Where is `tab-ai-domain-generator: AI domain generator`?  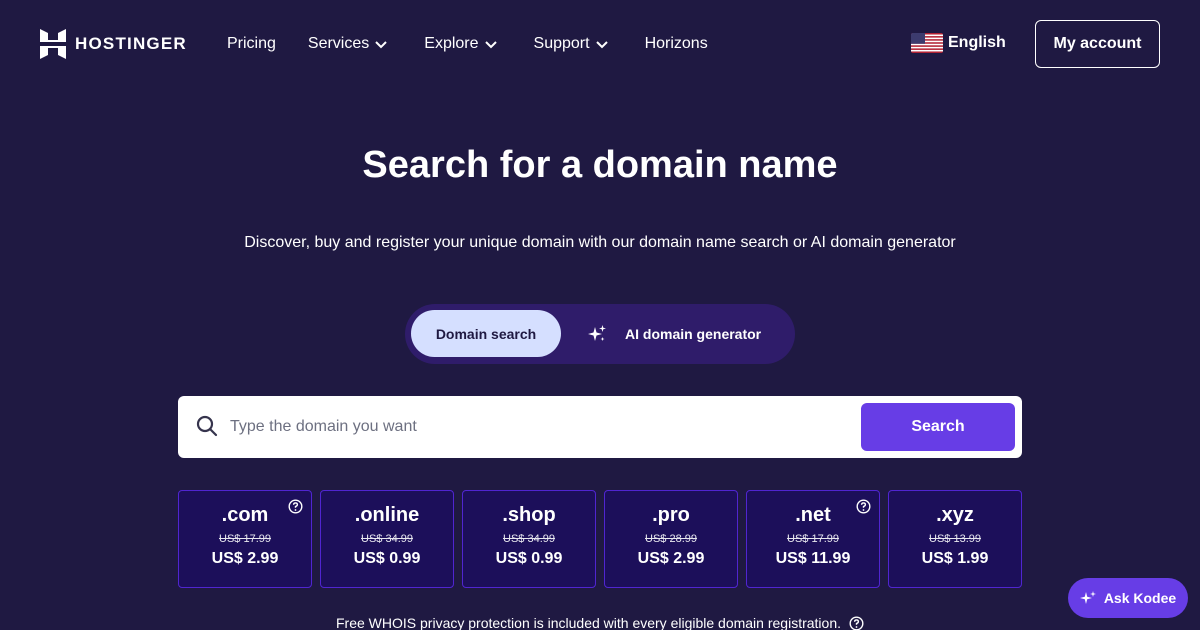 tab-ai-domain-generator: AI domain generator is located at coordinates (674, 333).